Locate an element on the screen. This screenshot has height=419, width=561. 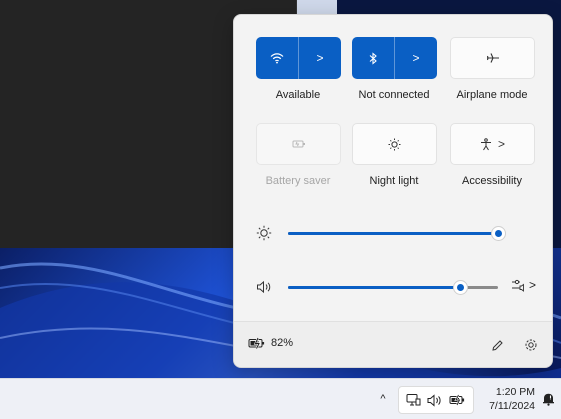
airplane-icon is located at coordinates (493, 58).